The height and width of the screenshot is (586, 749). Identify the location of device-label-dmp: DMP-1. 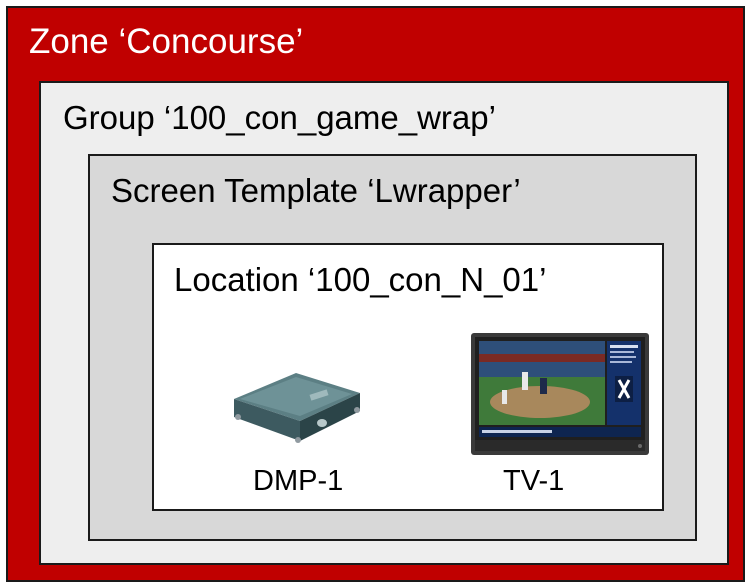
(298, 481).